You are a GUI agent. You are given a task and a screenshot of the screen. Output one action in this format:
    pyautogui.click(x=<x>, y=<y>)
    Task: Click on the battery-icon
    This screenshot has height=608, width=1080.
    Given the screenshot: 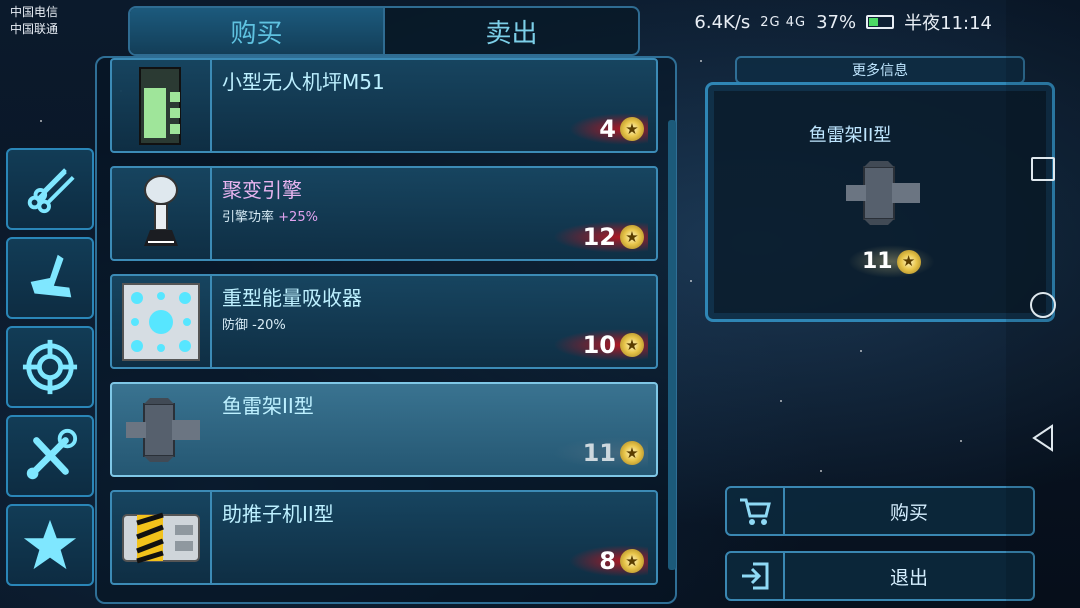 What is the action you would take?
    pyautogui.click(x=880, y=22)
    